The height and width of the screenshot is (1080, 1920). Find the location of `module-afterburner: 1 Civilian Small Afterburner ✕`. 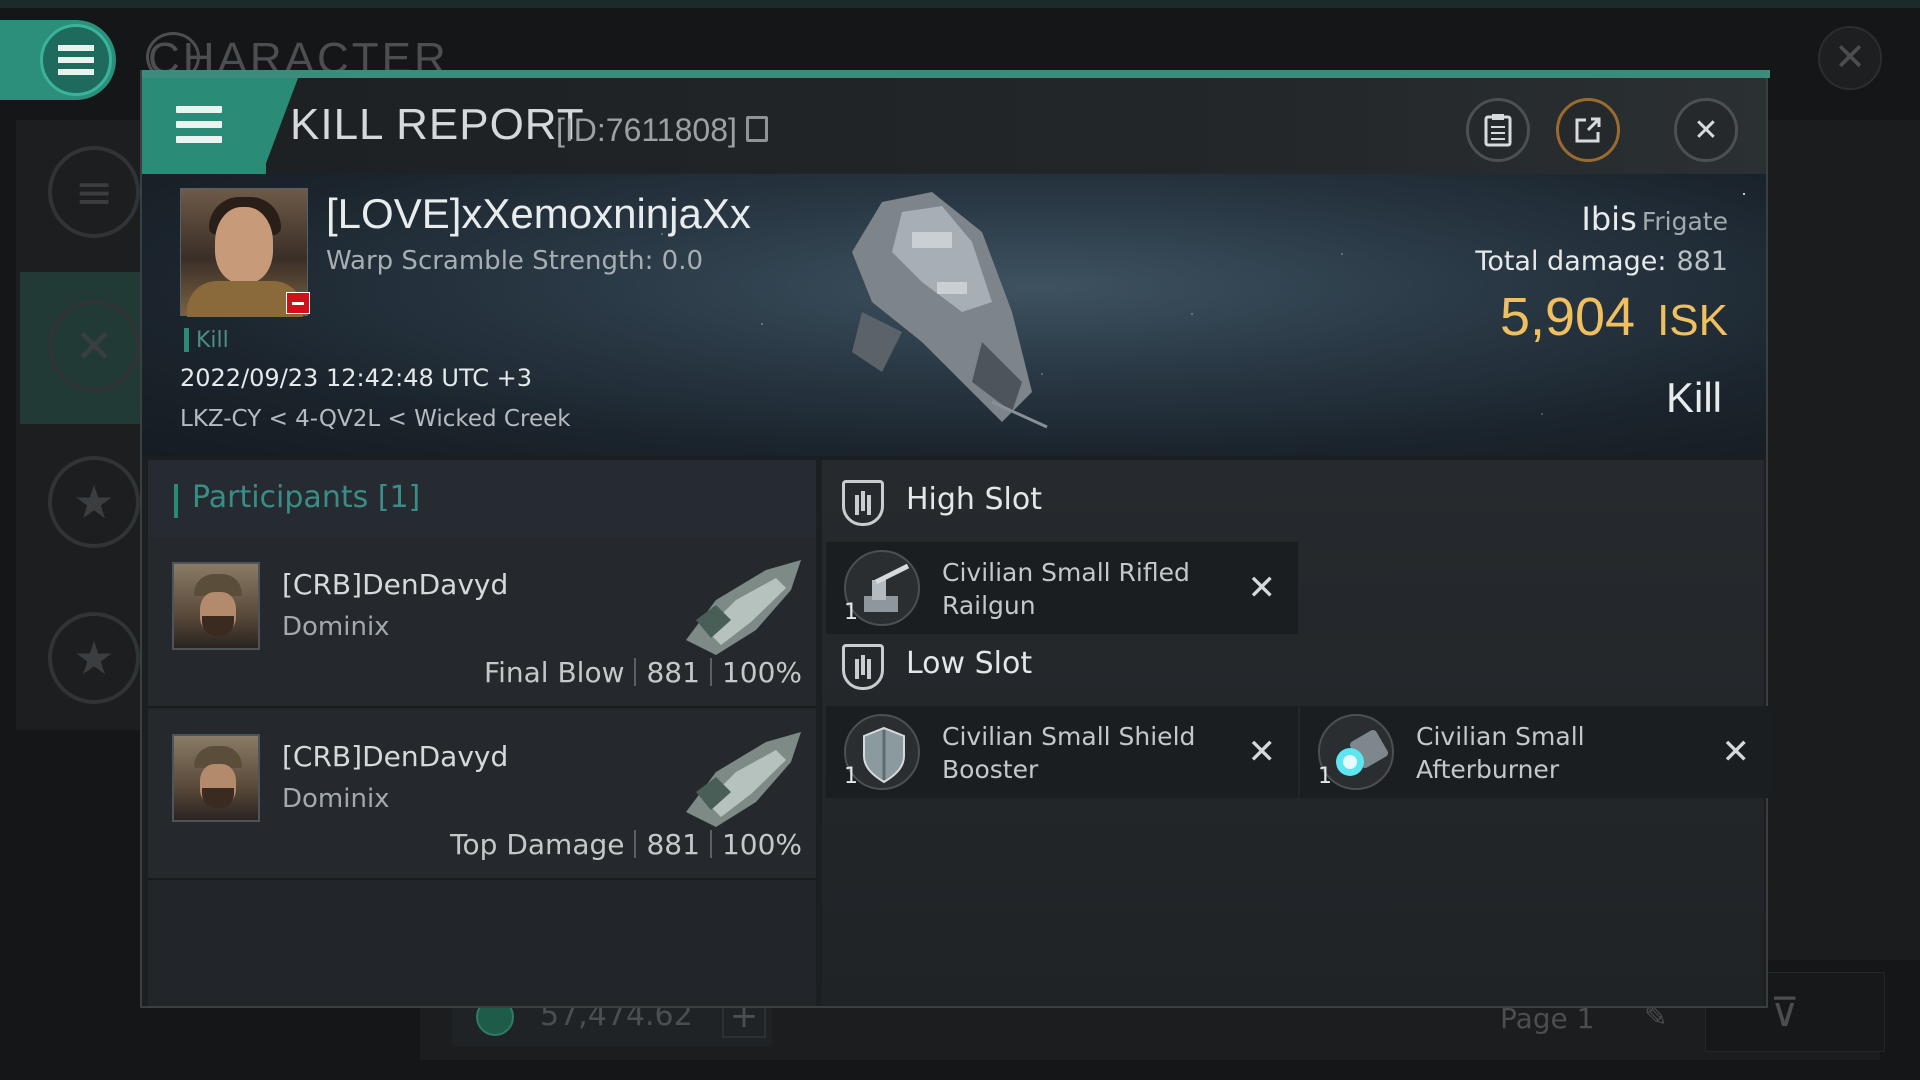

module-afterburner: 1 Civilian Small Afterburner ✕ is located at coordinates (1536, 752).